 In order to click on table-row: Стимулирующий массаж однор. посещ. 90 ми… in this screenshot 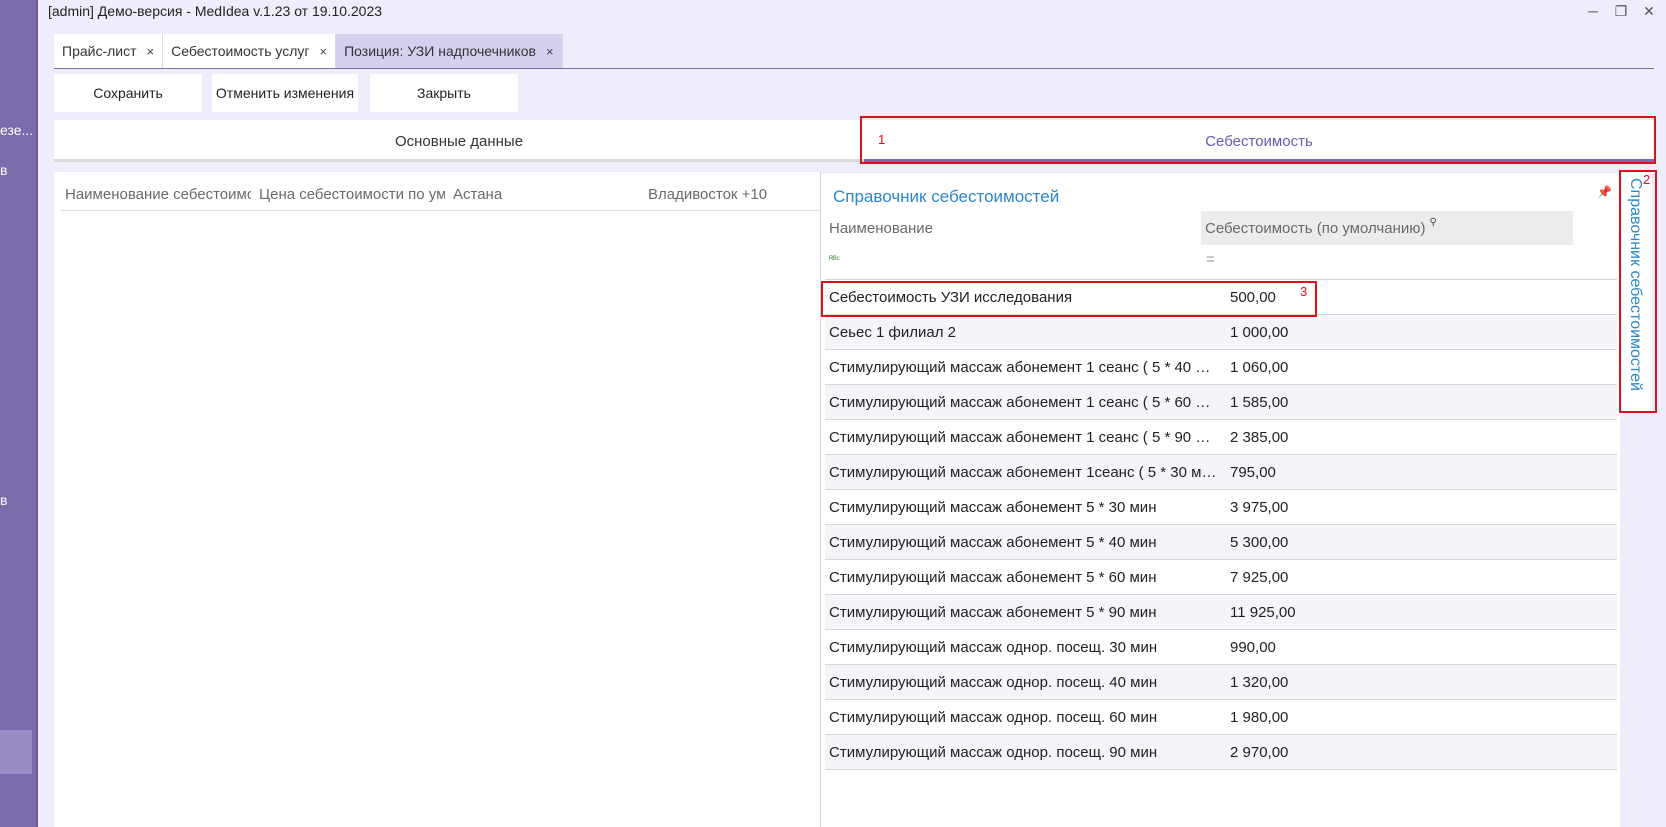, I will do `click(1221, 752)`.